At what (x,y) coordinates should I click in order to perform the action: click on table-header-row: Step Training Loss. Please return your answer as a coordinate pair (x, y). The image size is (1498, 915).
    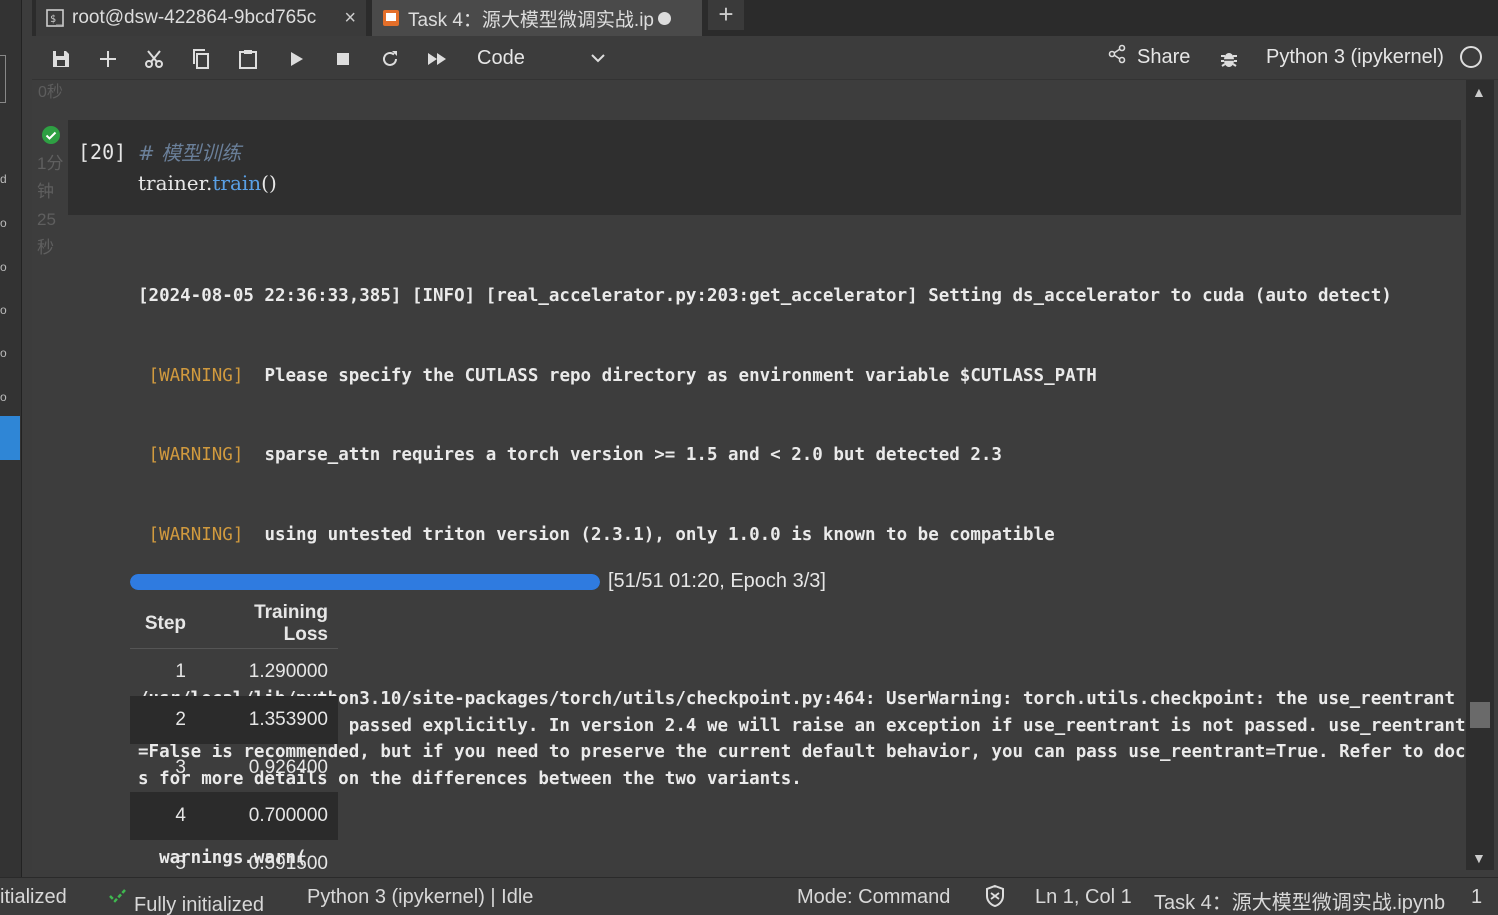
    Looking at the image, I should click on (234, 624).